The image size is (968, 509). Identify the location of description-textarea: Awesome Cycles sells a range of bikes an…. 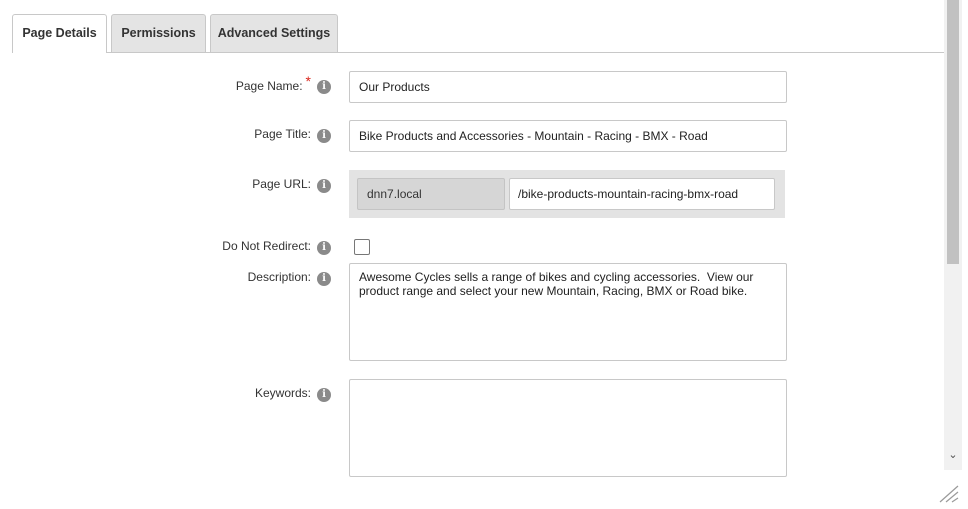
(568, 312).